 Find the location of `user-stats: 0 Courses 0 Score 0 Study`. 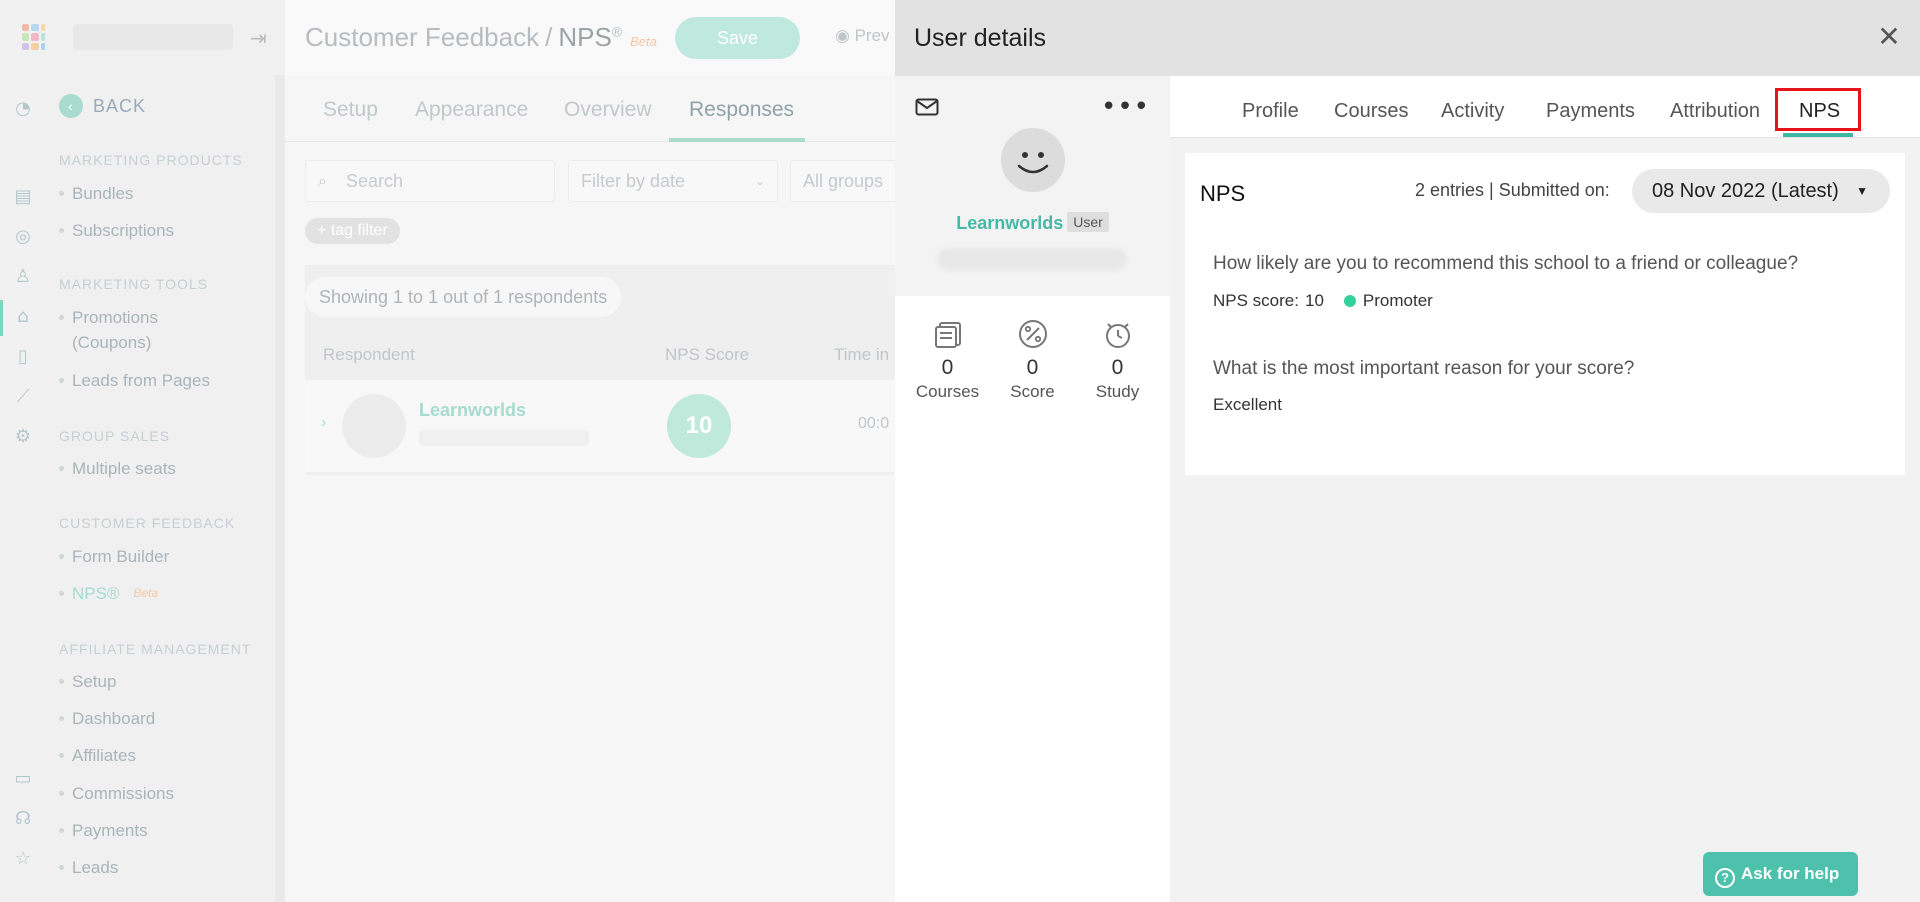

user-stats: 0 Courses 0 Score 0 Study is located at coordinates (1032, 360).